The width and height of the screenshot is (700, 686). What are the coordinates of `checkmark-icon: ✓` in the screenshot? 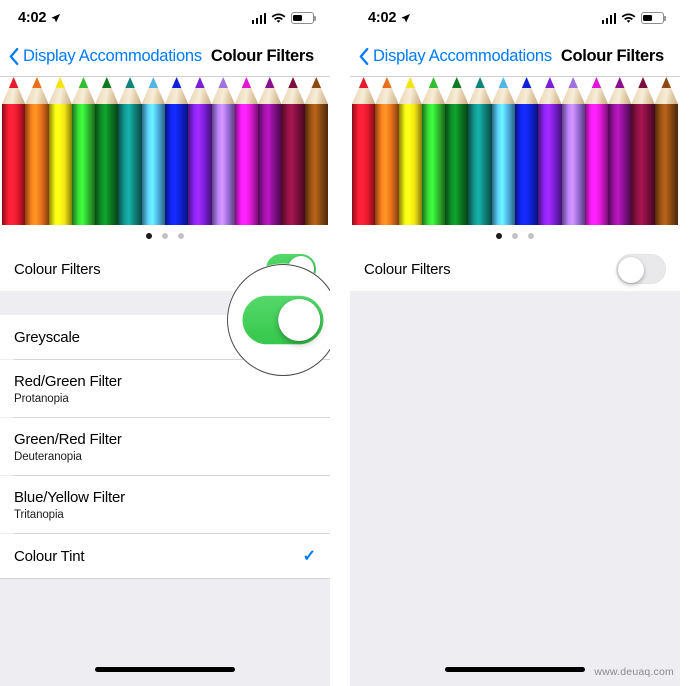 It's located at (309, 556).